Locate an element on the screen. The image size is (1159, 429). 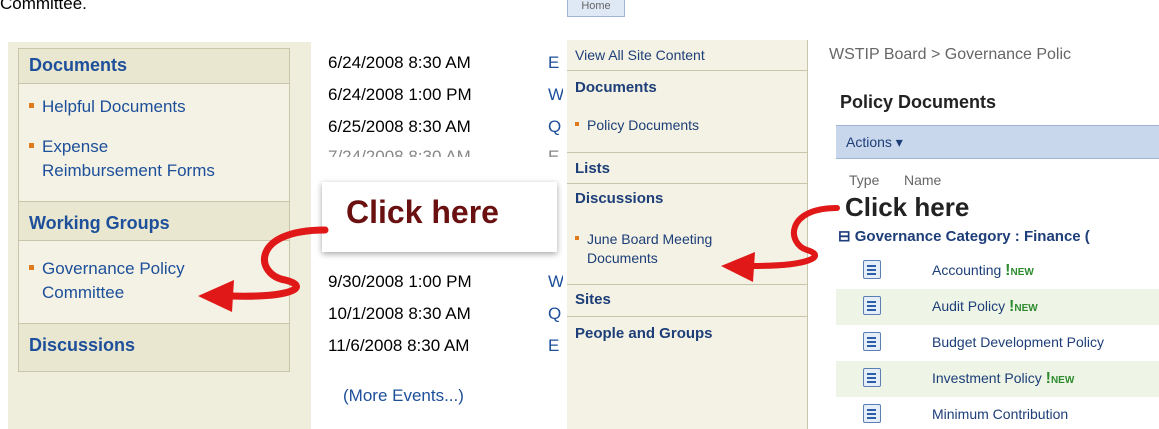
actions-toolbar: Actions ▾ is located at coordinates (997, 142).